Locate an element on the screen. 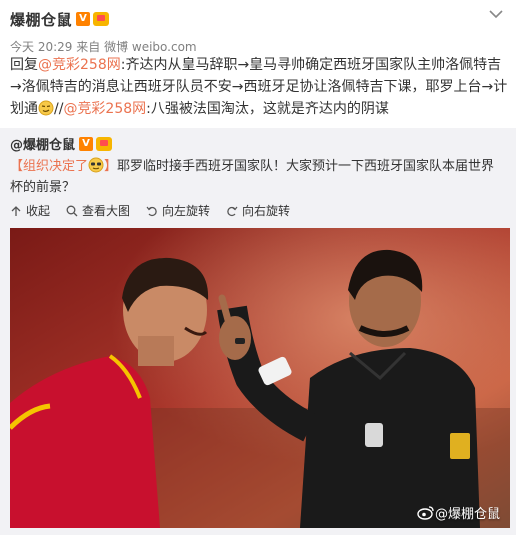 The image size is (516, 535). rotate-left-label: 向左旋转 is located at coordinates (186, 211).